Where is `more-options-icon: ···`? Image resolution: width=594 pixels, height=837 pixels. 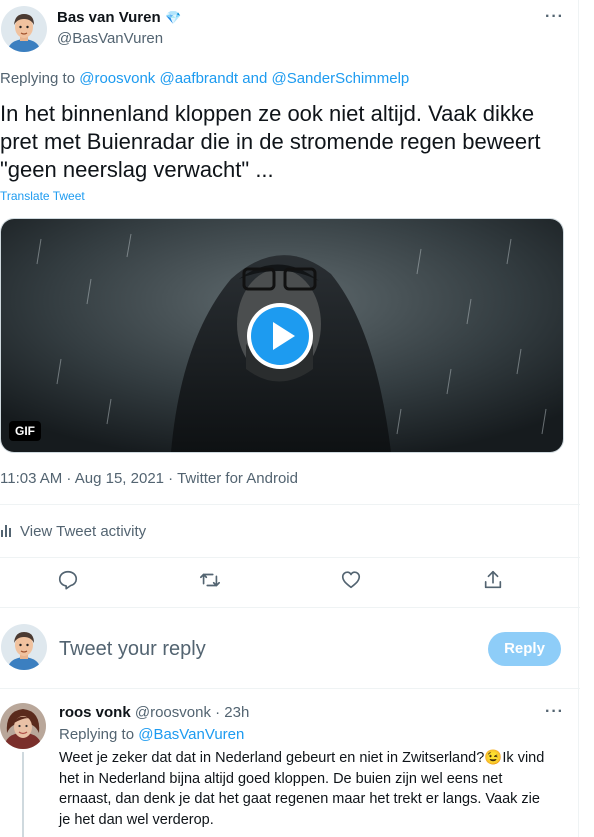
more-options-icon: ··· is located at coordinates (554, 17).